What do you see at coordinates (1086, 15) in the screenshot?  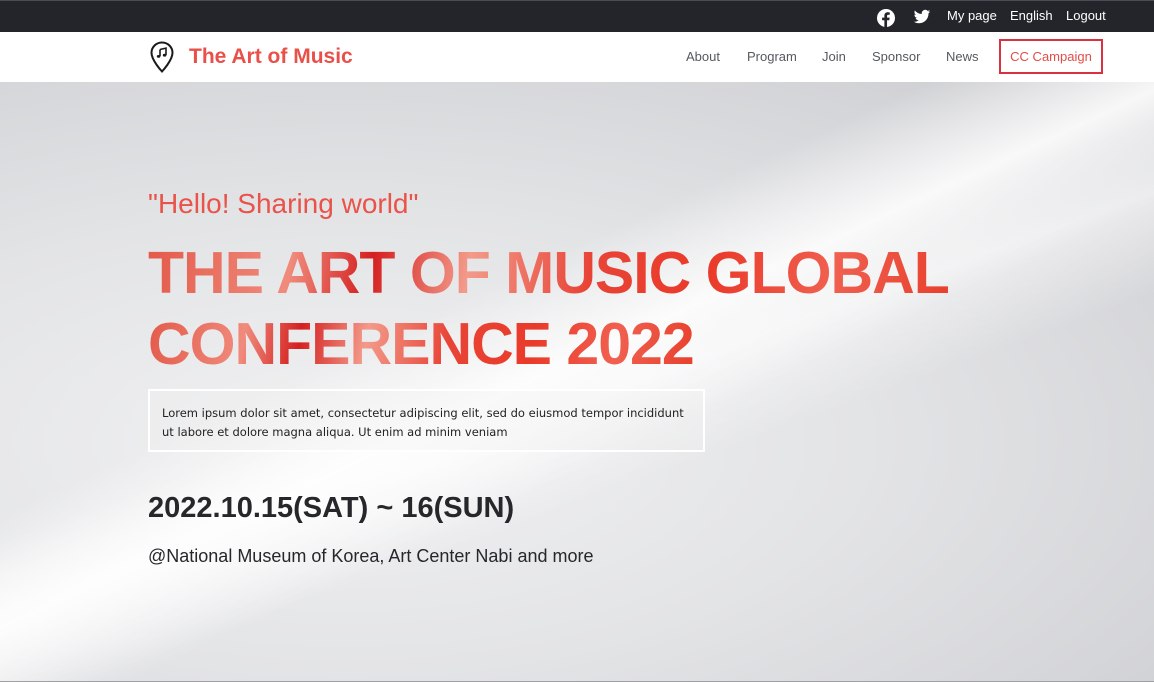 I see `logout-link: Logout` at bounding box center [1086, 15].